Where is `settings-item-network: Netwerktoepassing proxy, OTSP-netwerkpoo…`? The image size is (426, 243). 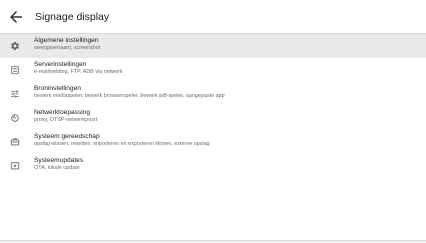
settings-item-network: Netwerktoepassing proxy, OTSP-netwerkpoo… is located at coordinates (213, 118).